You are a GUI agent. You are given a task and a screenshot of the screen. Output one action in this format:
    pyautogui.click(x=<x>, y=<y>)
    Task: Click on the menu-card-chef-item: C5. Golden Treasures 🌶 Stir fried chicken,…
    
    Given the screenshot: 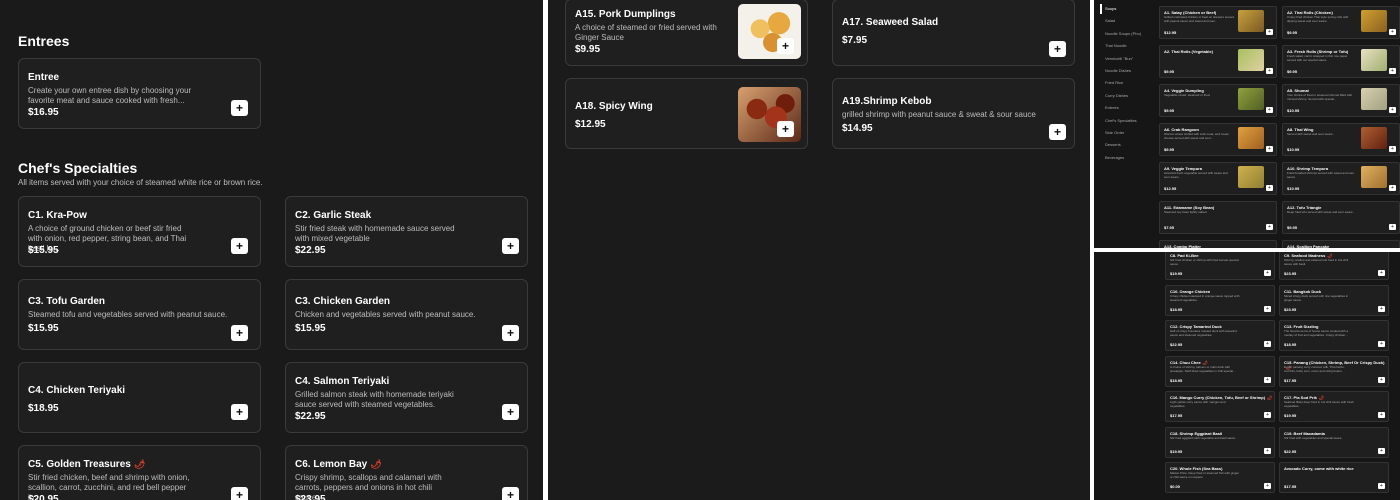 What is the action you would take?
    pyautogui.click(x=139, y=472)
    